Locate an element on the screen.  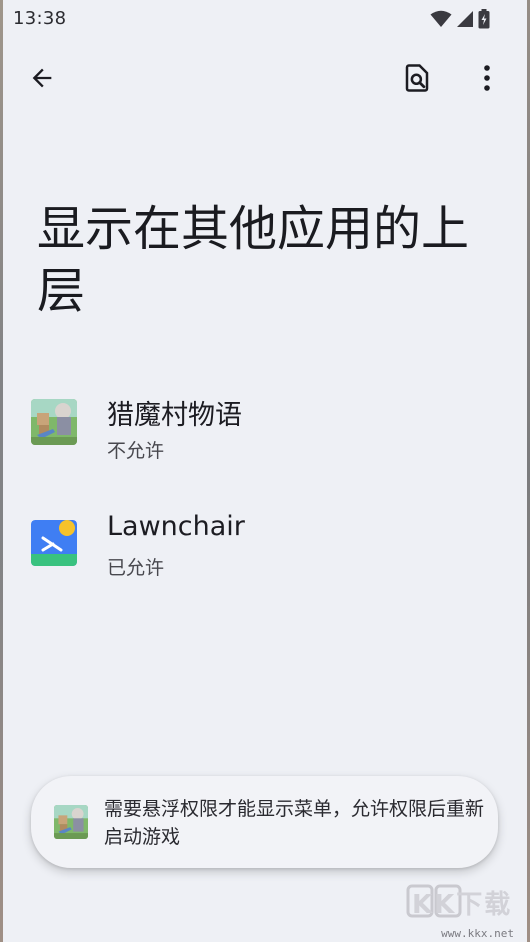
app-name: 猎魔村物语 is located at coordinates (174, 415).